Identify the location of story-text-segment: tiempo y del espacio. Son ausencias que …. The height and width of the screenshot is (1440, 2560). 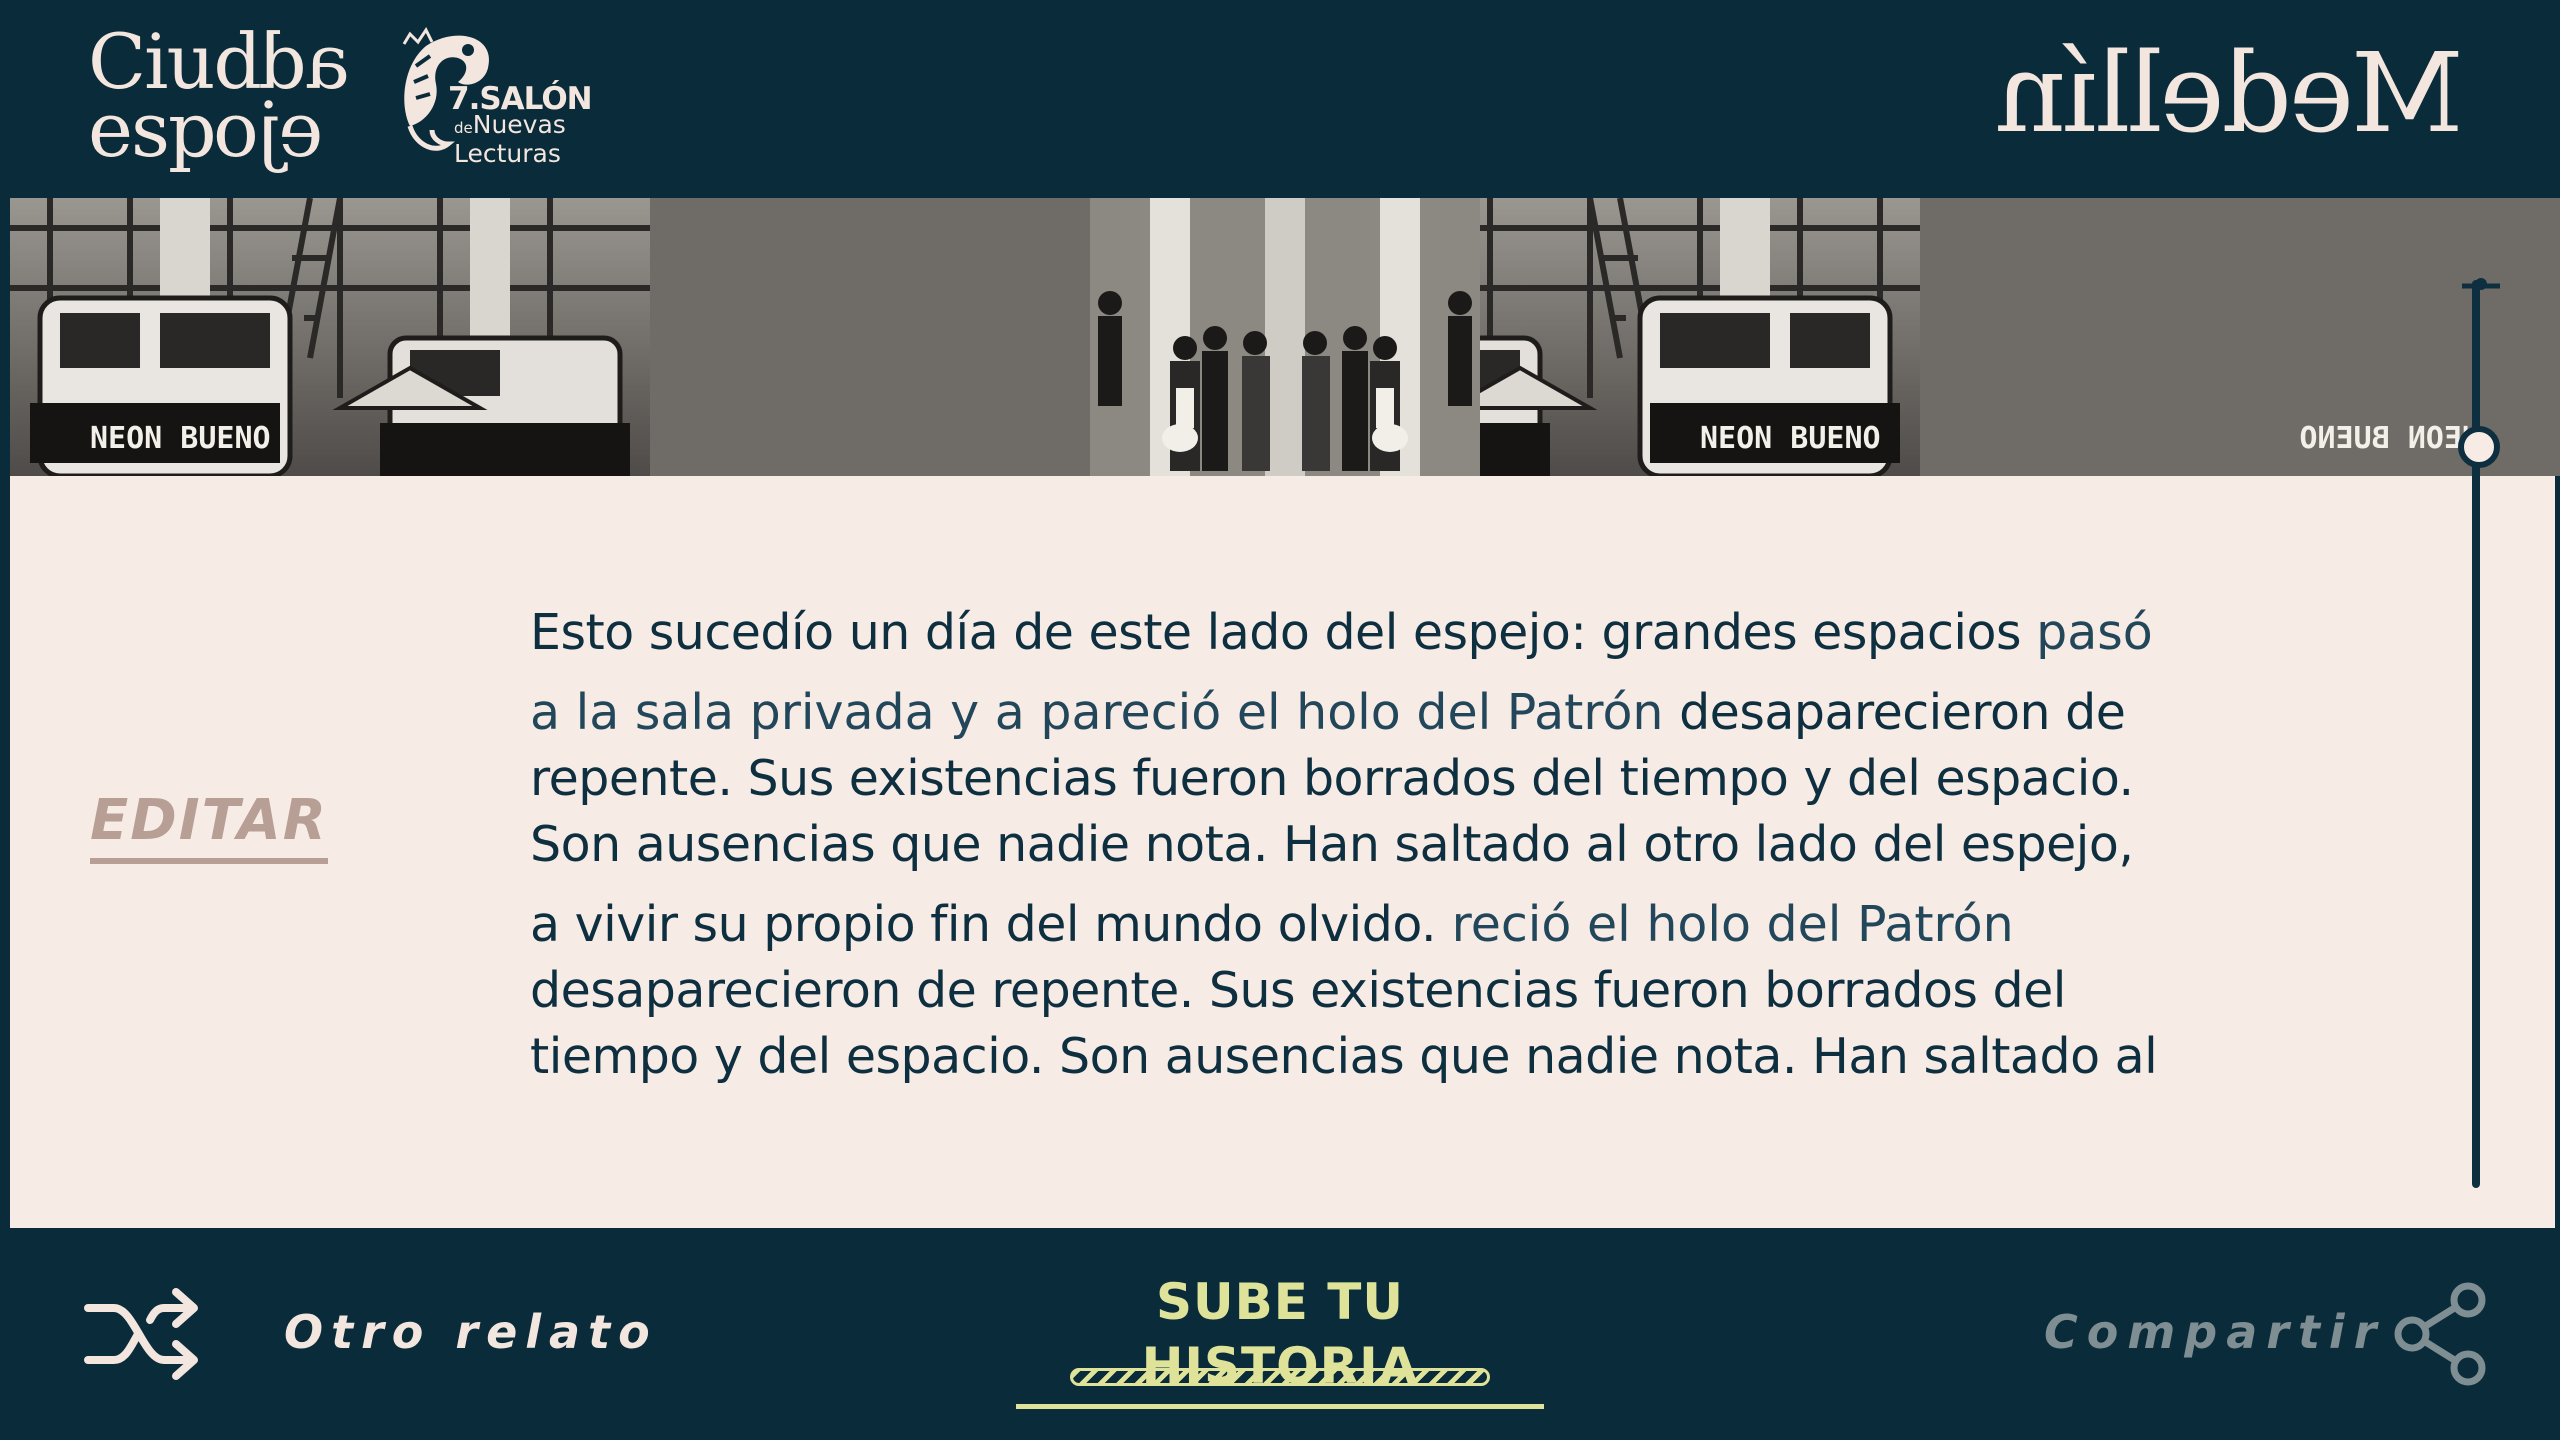
(1344, 1056).